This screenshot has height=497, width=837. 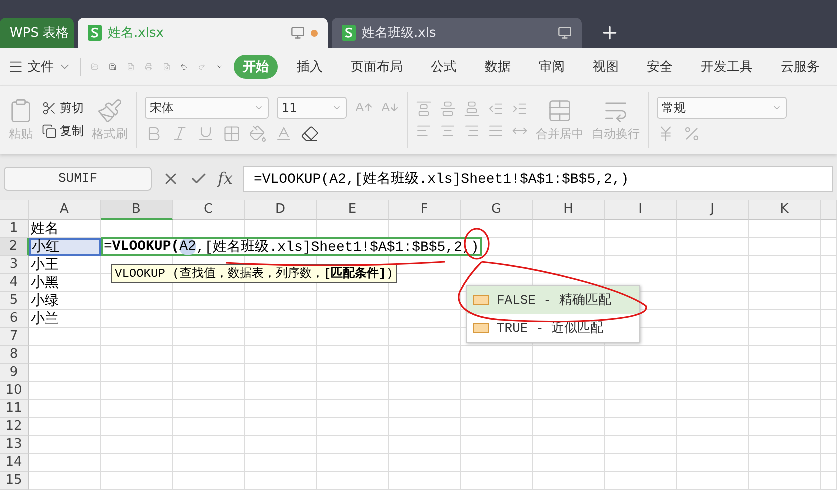 I want to click on select-all-corner, so click(x=14, y=210).